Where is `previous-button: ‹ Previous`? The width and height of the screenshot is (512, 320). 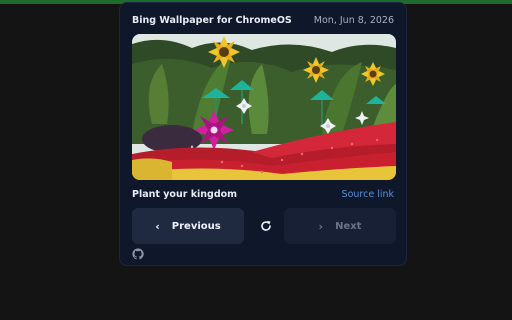
previous-button: ‹ Previous is located at coordinates (188, 226).